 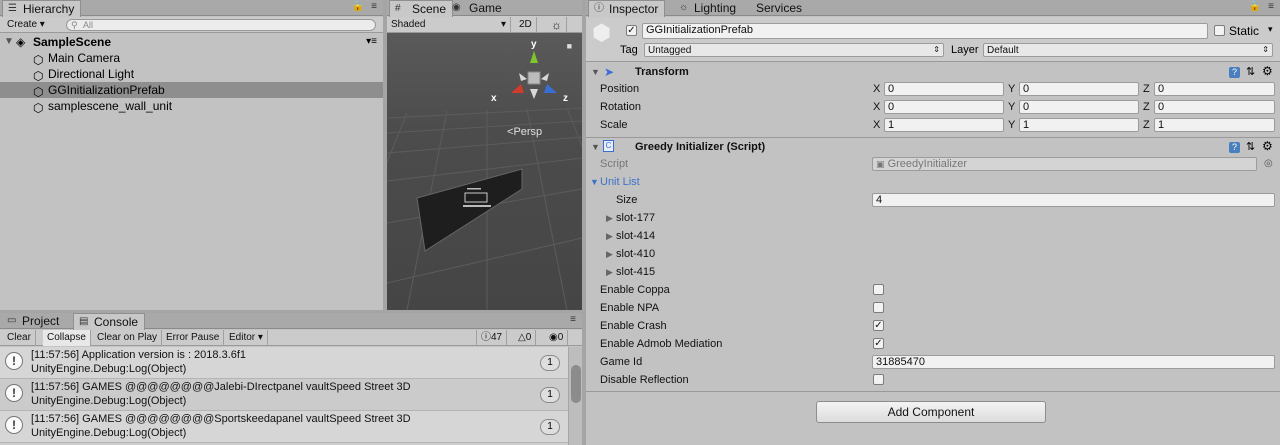 What do you see at coordinates (524, 132) in the screenshot?
I see `projection-label: <Persp` at bounding box center [524, 132].